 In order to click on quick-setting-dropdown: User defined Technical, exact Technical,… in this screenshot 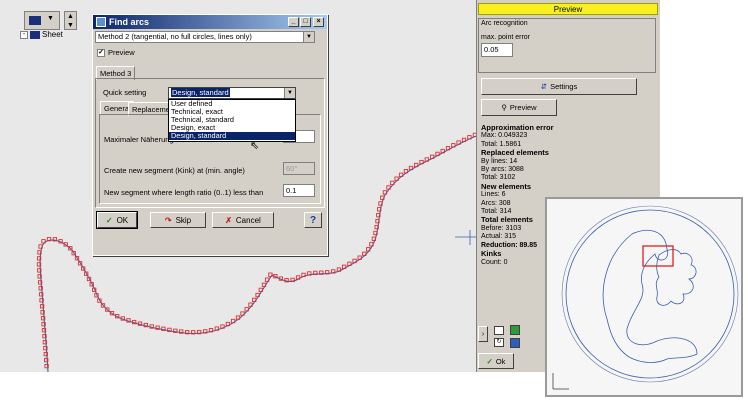, I will do `click(232, 120)`.